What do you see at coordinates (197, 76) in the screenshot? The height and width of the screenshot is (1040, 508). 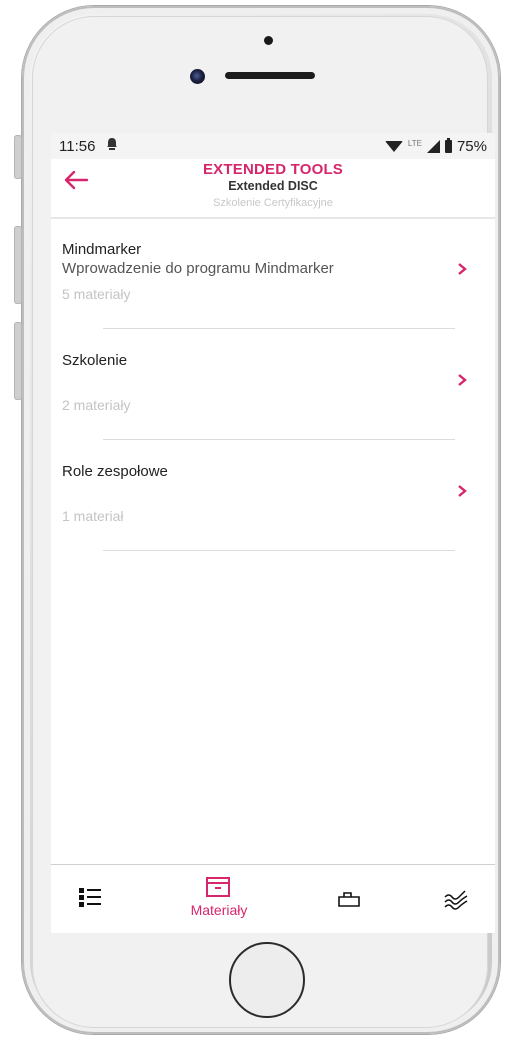 I see `front-camera` at bounding box center [197, 76].